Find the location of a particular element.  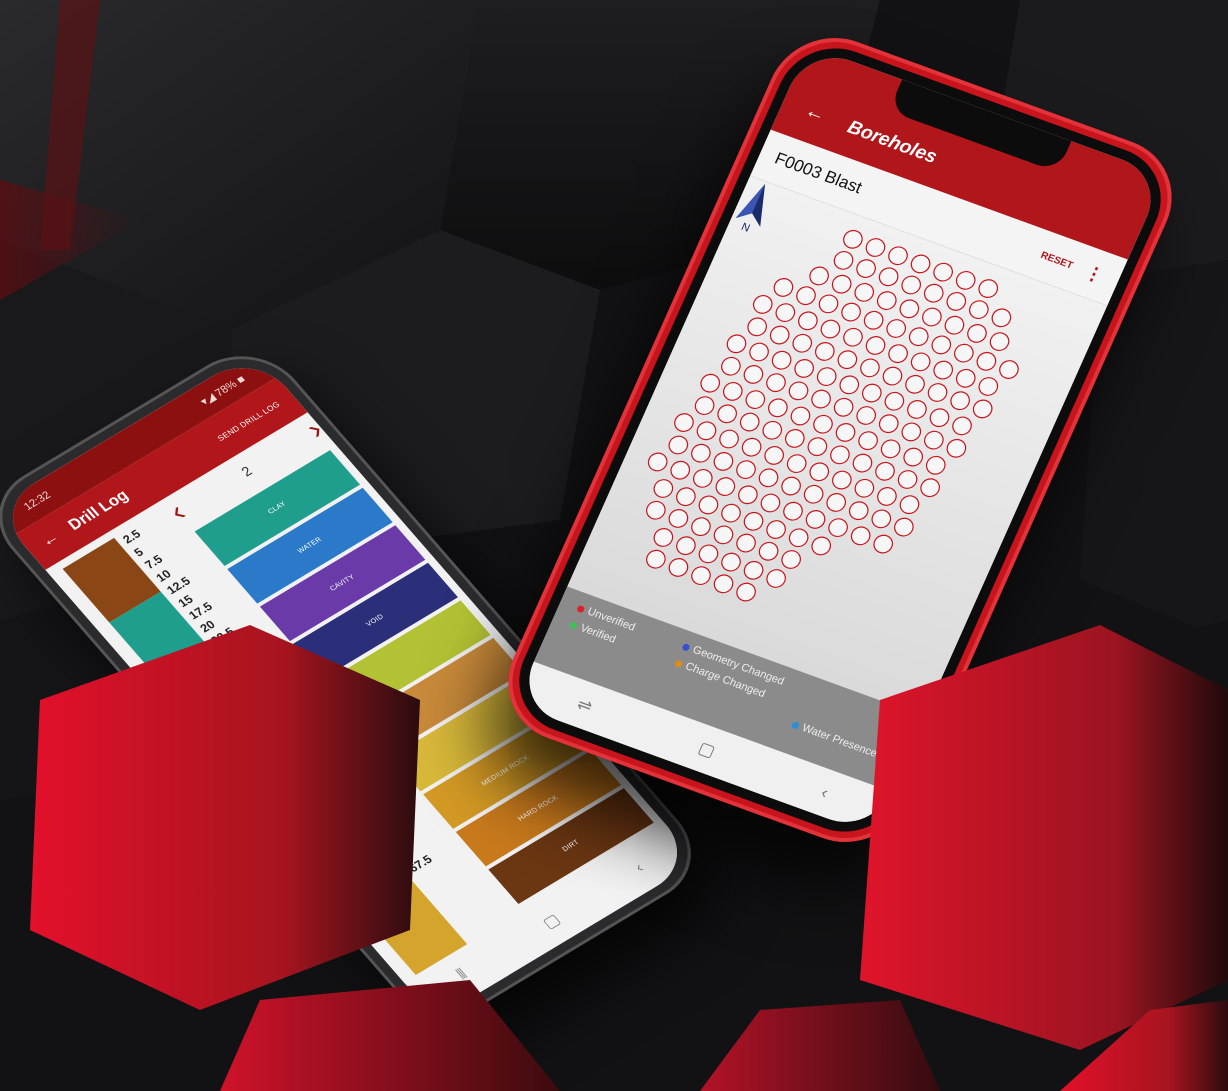

next-page-icon: › is located at coordinates (314, 429).